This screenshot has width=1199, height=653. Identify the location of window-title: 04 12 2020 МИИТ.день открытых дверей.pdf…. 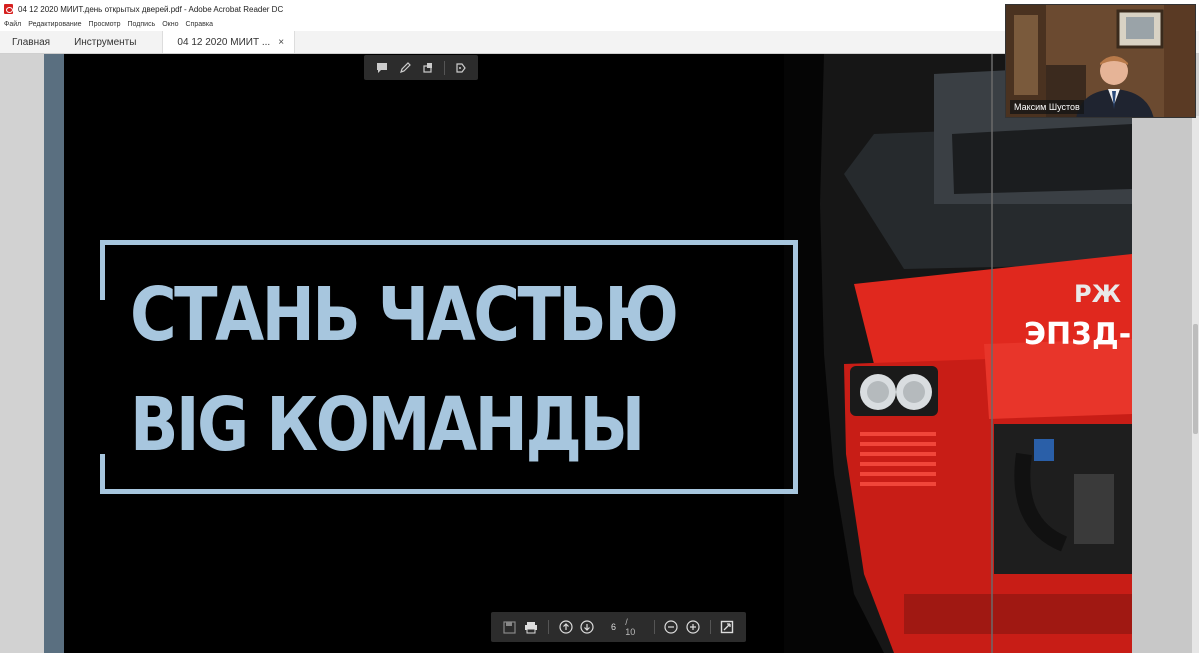
(151, 9).